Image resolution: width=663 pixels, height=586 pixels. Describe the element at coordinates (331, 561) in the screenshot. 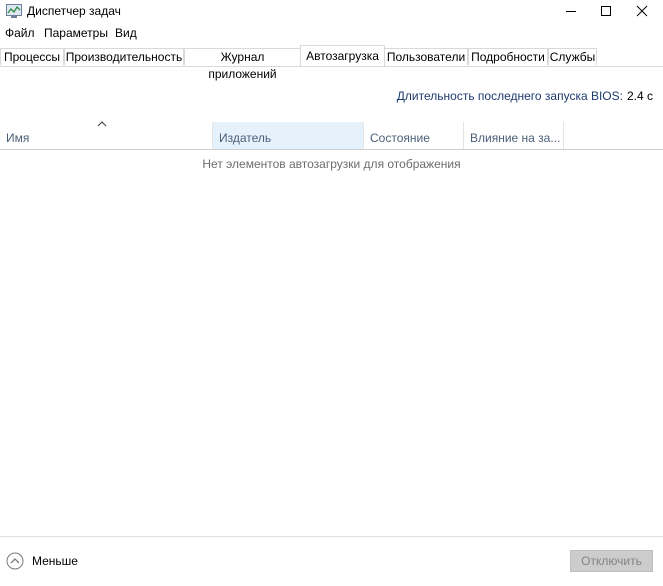

I see `footer-bar: Меньше Отключить` at that location.